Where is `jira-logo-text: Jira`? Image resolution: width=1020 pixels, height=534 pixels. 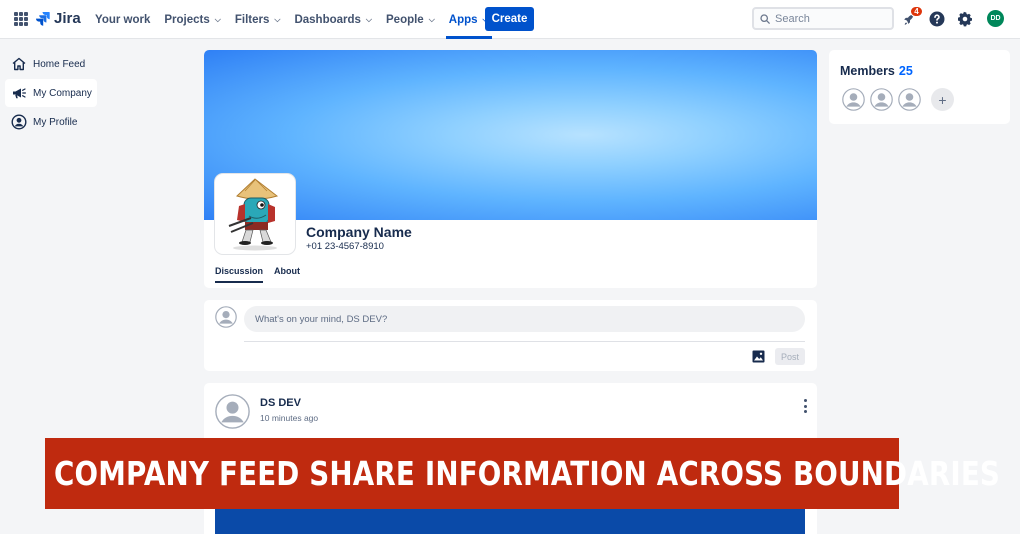 jira-logo-text: Jira is located at coordinates (67, 18).